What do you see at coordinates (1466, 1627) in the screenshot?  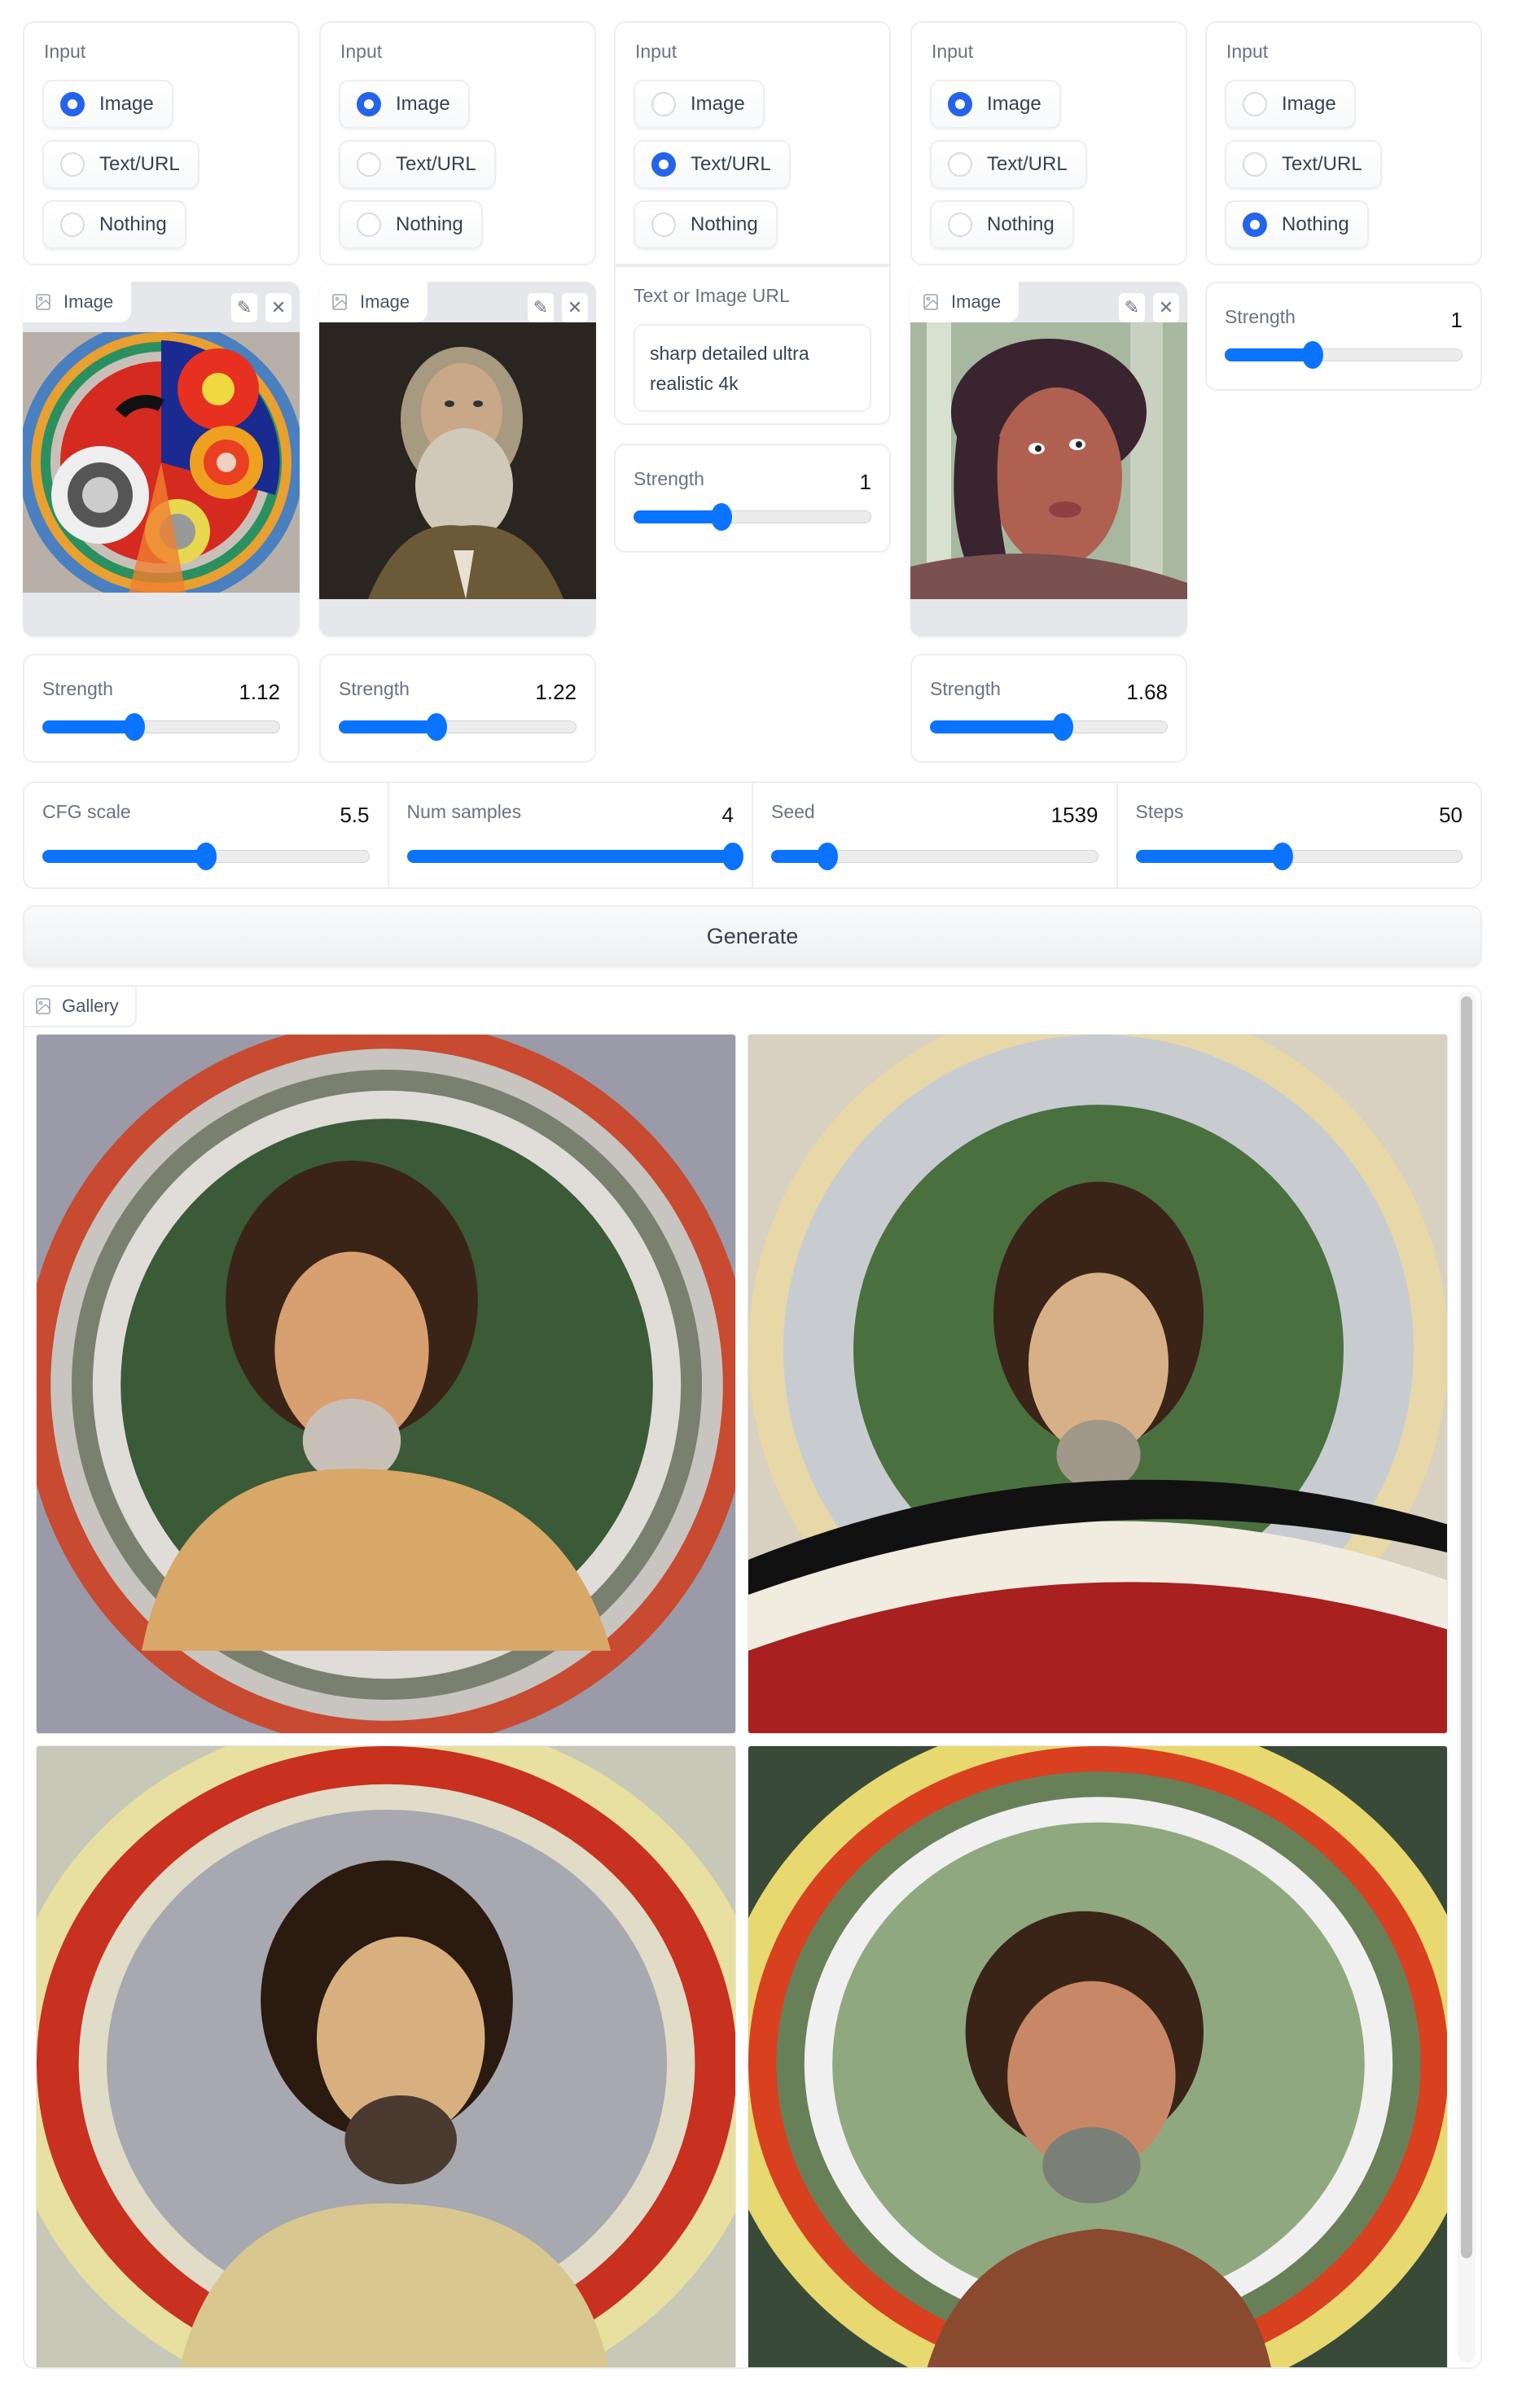 I see `scrollbar-thumb` at bounding box center [1466, 1627].